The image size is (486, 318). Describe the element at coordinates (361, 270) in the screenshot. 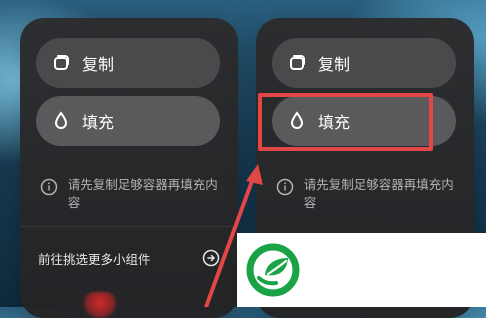

I see `logo-box` at that location.